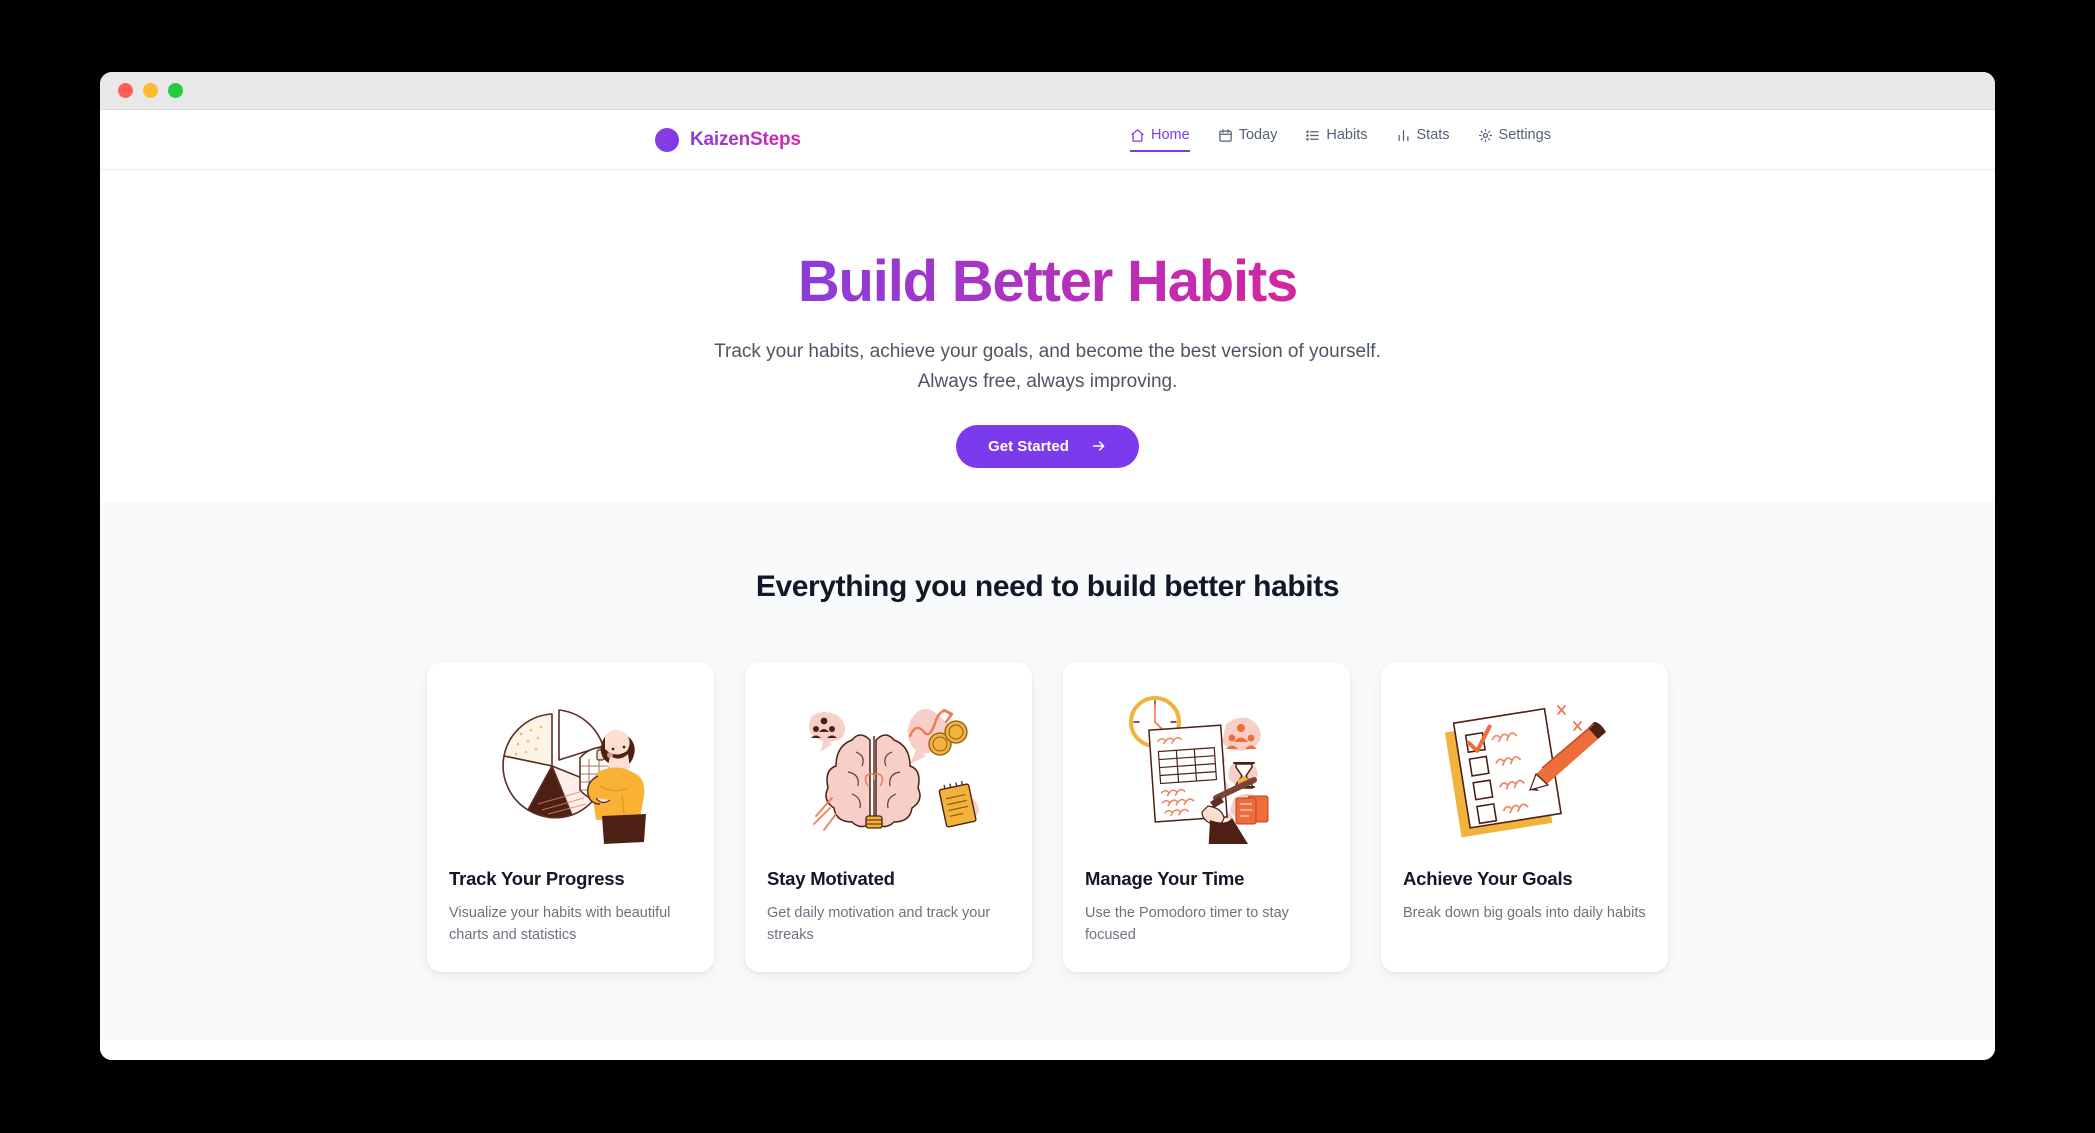 The height and width of the screenshot is (1133, 2095). Describe the element at coordinates (175, 90) in the screenshot. I see `maximize-window-button` at that location.